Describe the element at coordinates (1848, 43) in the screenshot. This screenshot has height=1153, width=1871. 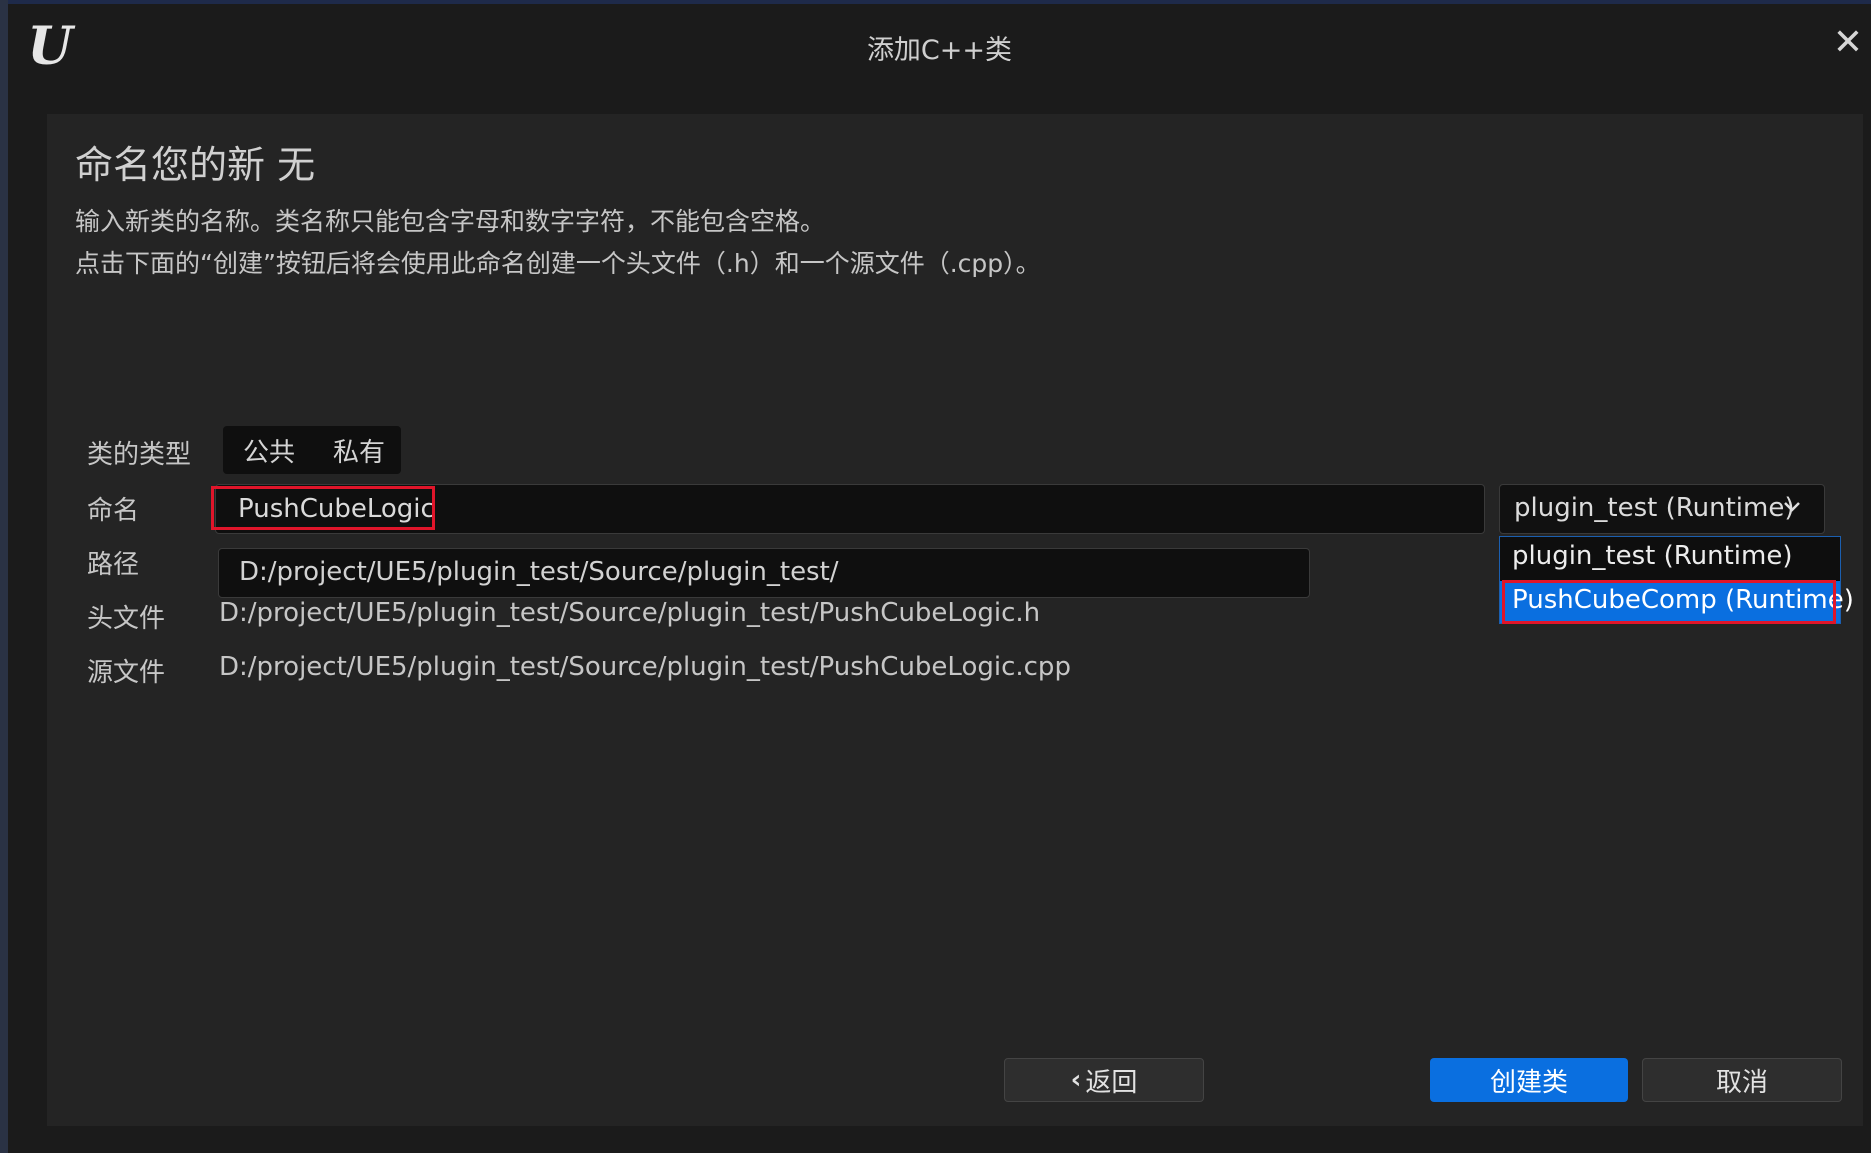
I see `close-icon: ✕` at that location.